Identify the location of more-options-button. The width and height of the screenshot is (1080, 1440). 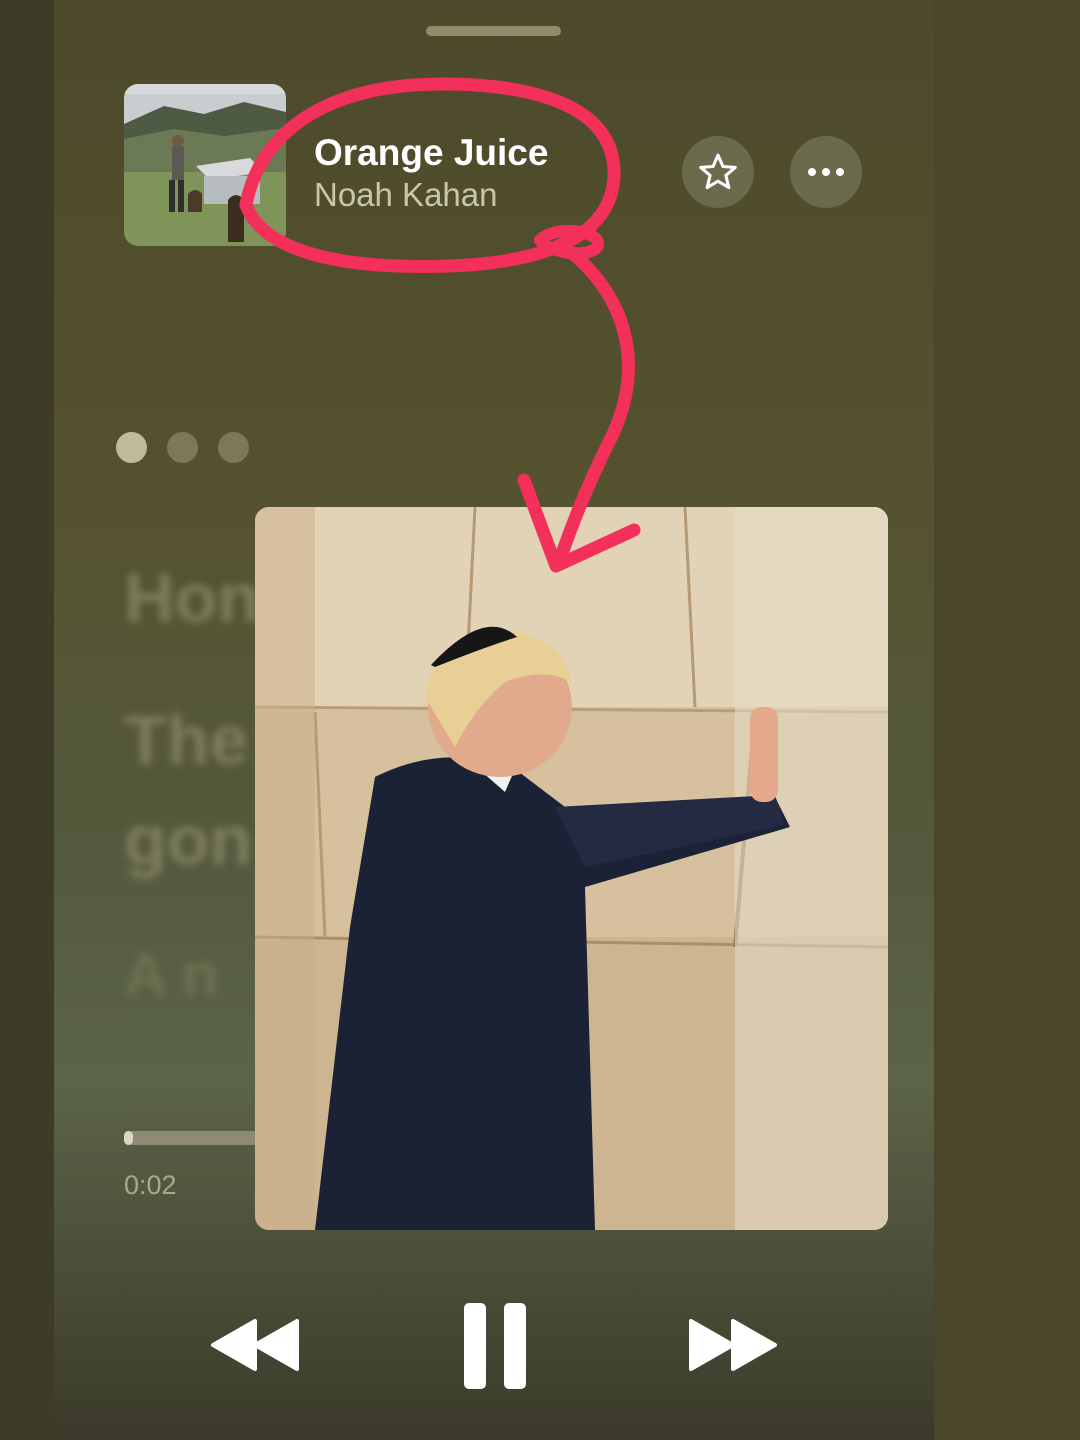
(826, 172).